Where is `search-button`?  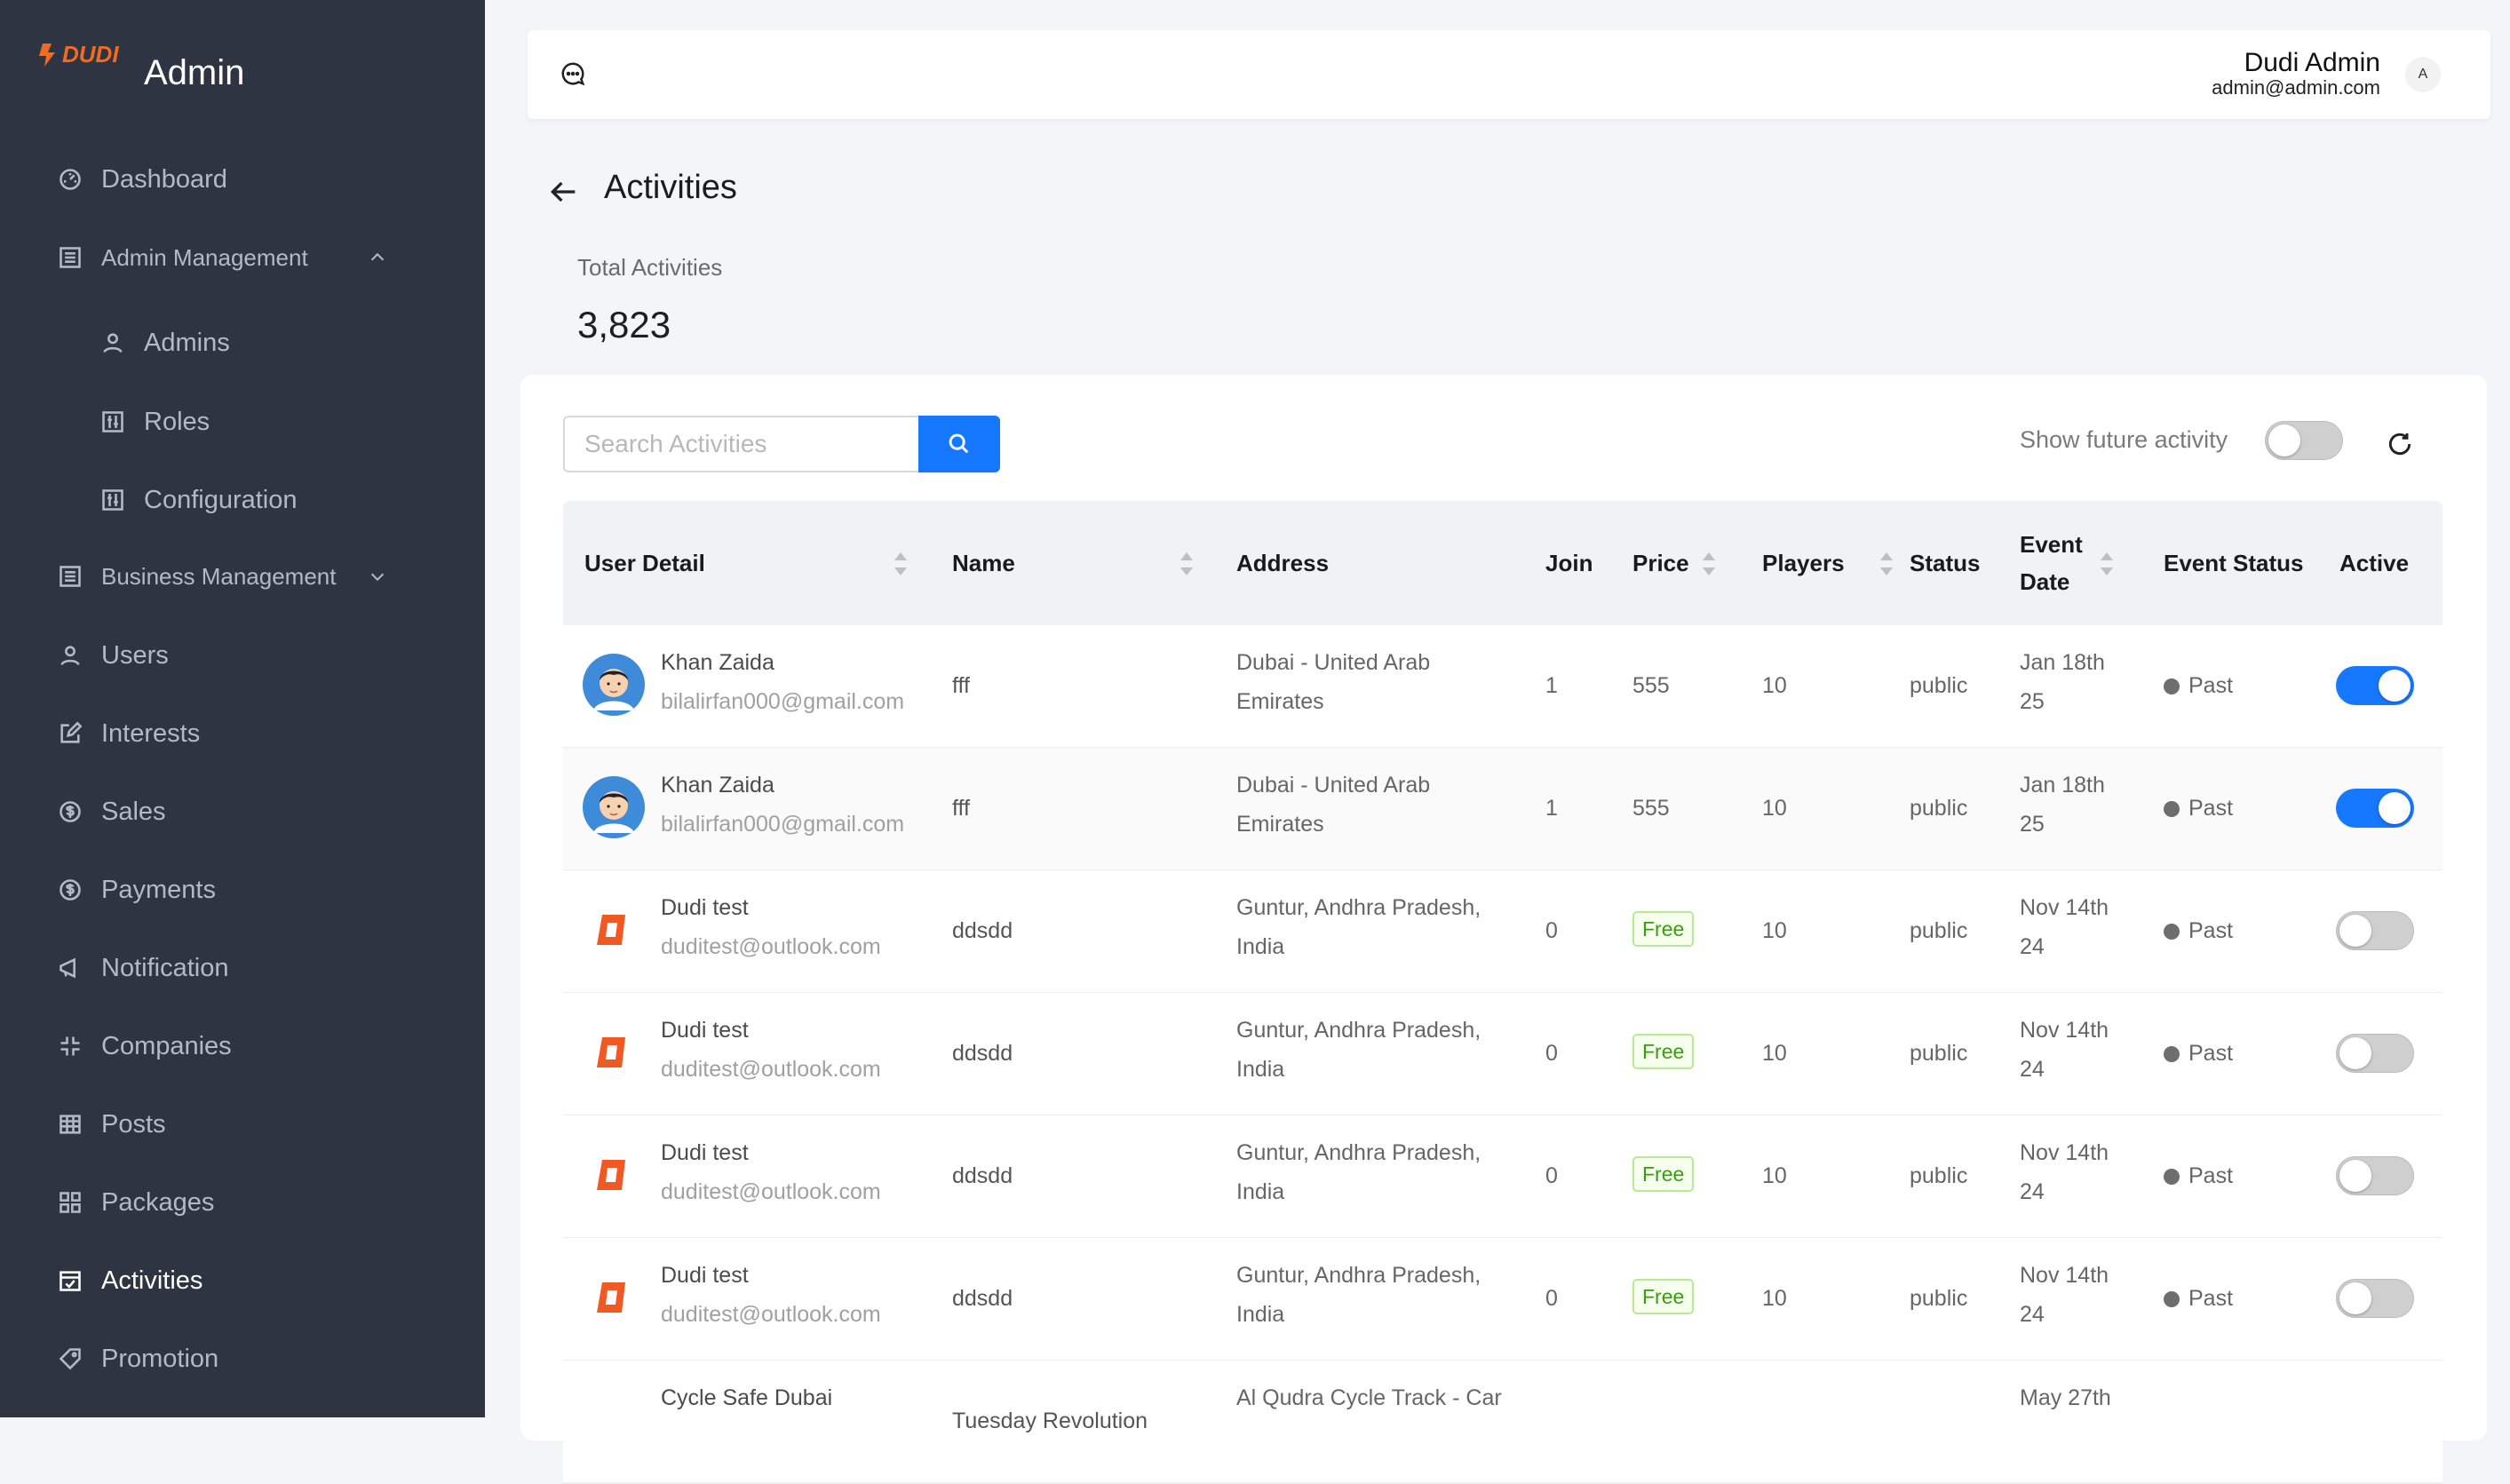
search-button is located at coordinates (959, 444).